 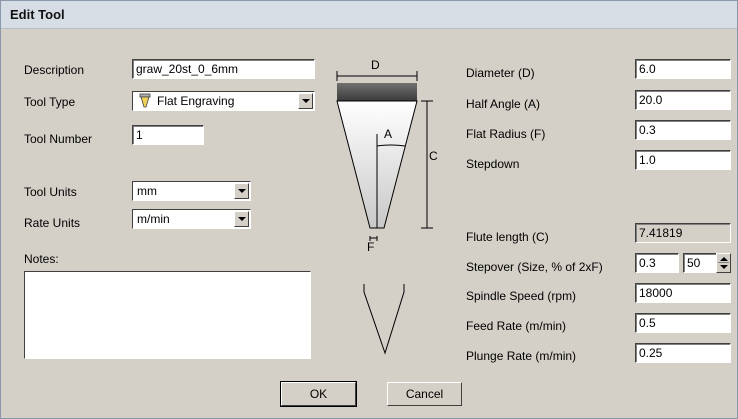 I want to click on notes-label: Notes:, so click(x=41, y=259).